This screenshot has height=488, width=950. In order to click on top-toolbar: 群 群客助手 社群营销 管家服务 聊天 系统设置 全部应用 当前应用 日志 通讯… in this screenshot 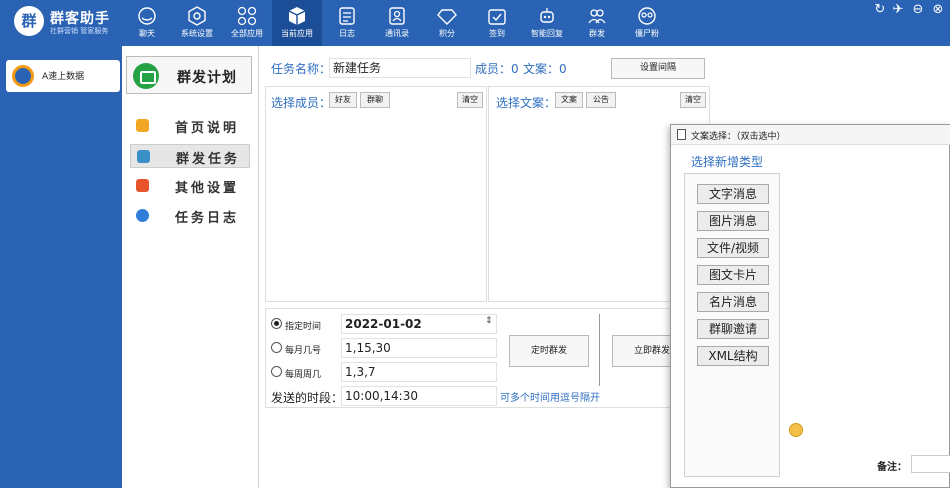, I will do `click(475, 23)`.